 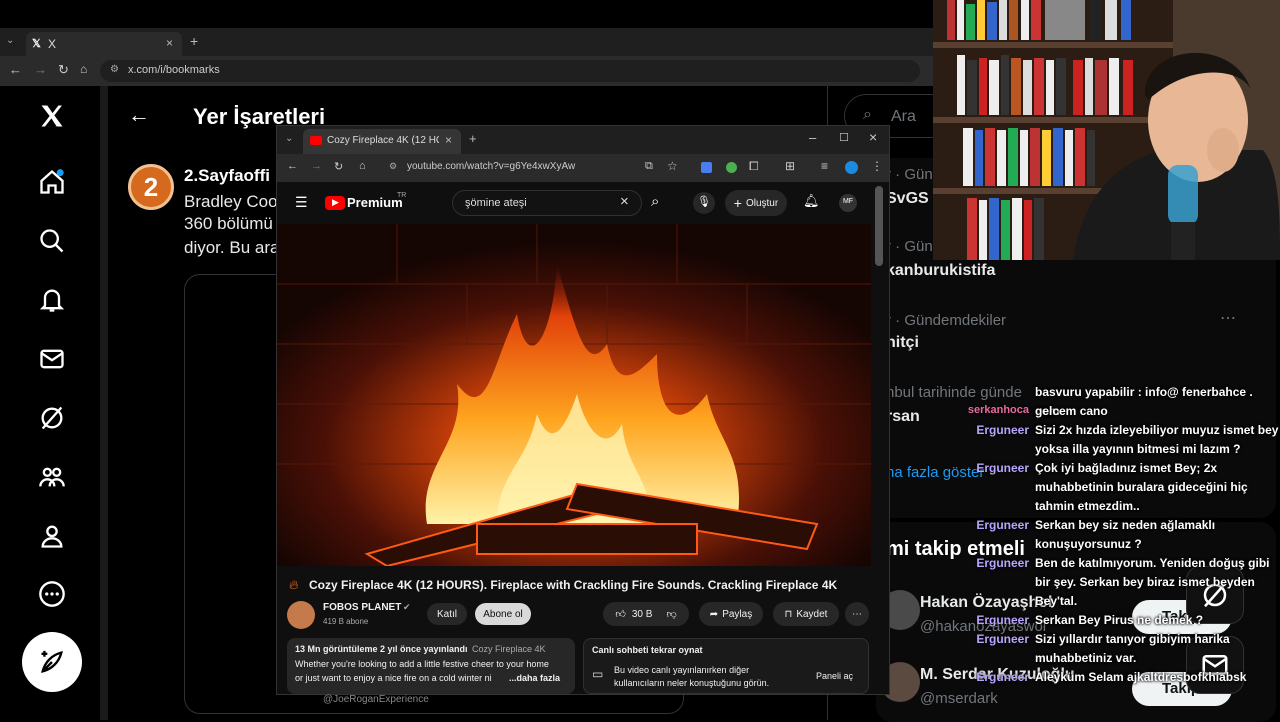 What do you see at coordinates (655, 201) in the screenshot?
I see `search-icon: ⌕` at bounding box center [655, 201].